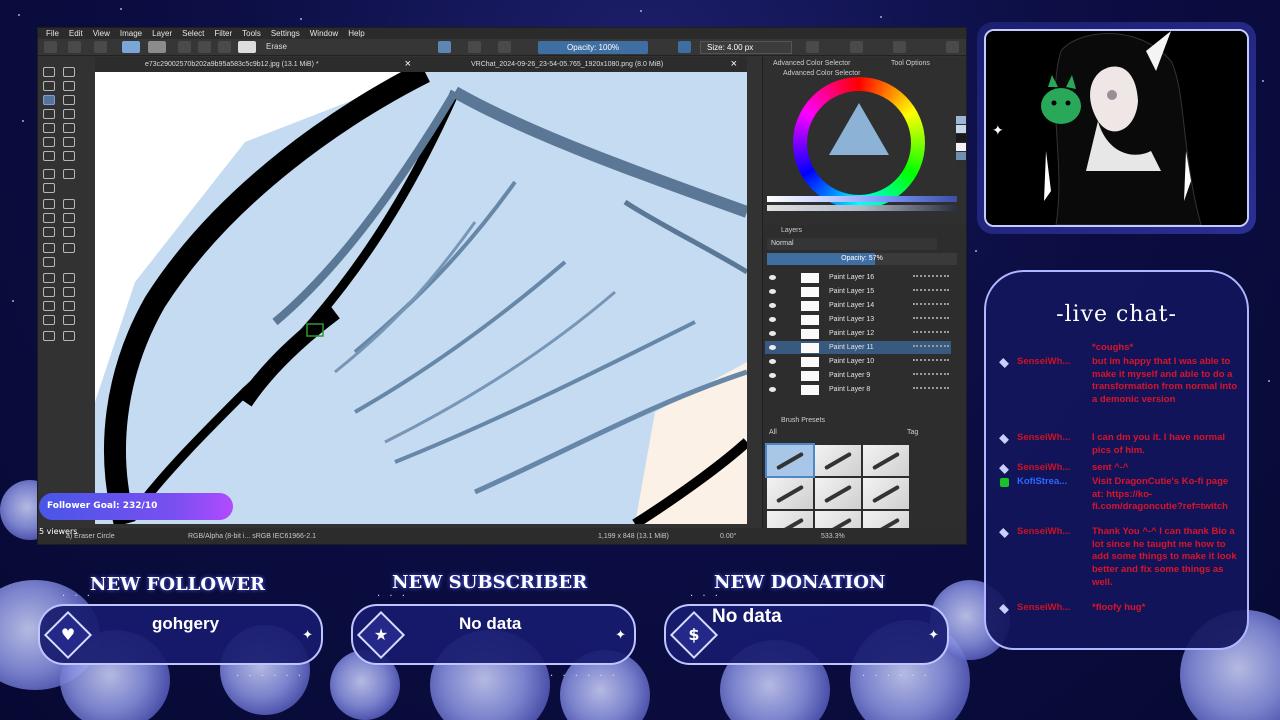 The image size is (1280, 720). What do you see at coordinates (862, 259) in the screenshot?
I see `layer-opacity-slider: Opacity: 57%` at bounding box center [862, 259].